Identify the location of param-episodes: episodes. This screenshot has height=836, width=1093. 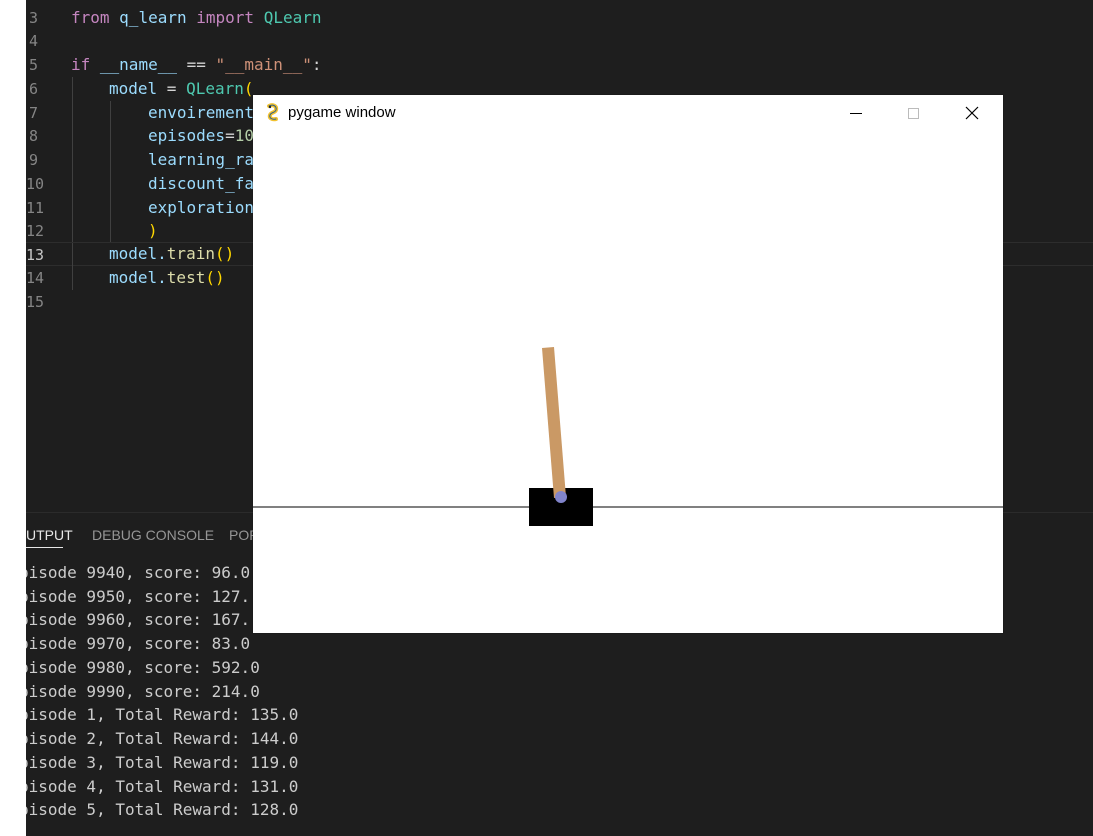
(187, 135).